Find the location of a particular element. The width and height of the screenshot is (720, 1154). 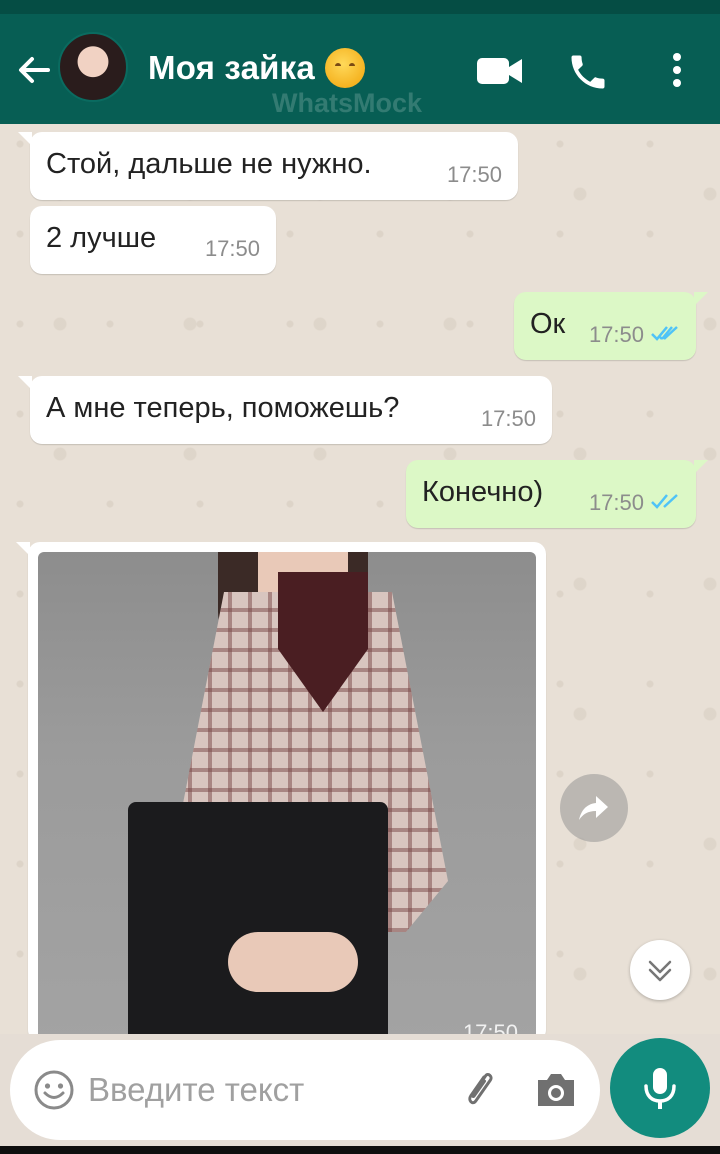

emoji-icon is located at coordinates (54, 1090).